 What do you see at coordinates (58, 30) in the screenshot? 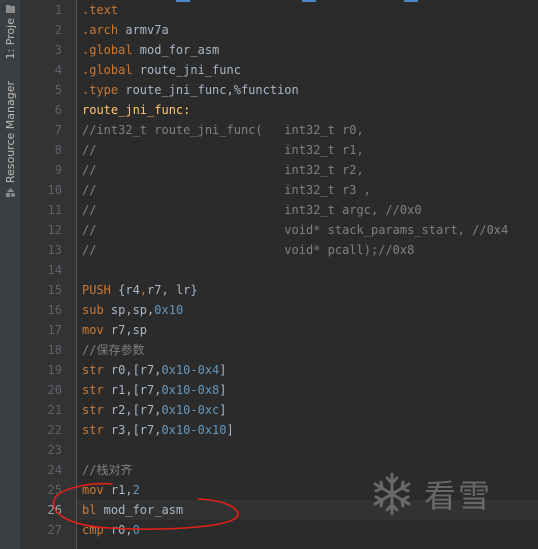
I see `line-number: 2` at bounding box center [58, 30].